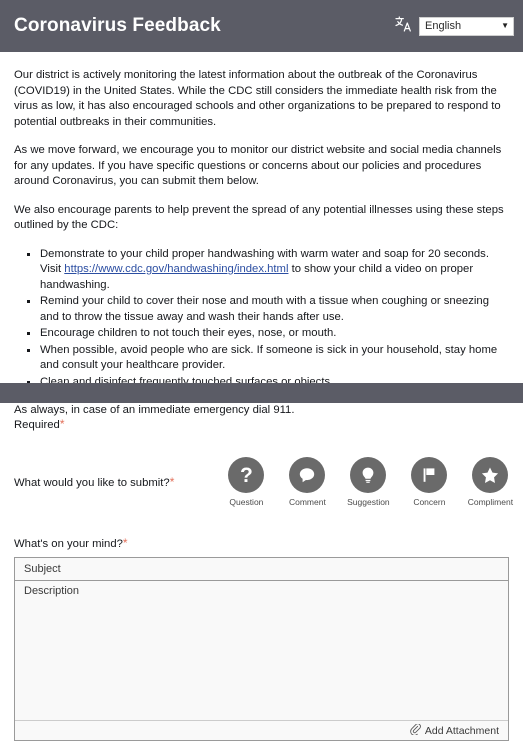 This screenshot has width=523, height=741. I want to click on add-attachment-label: Add Attachment, so click(461, 730).